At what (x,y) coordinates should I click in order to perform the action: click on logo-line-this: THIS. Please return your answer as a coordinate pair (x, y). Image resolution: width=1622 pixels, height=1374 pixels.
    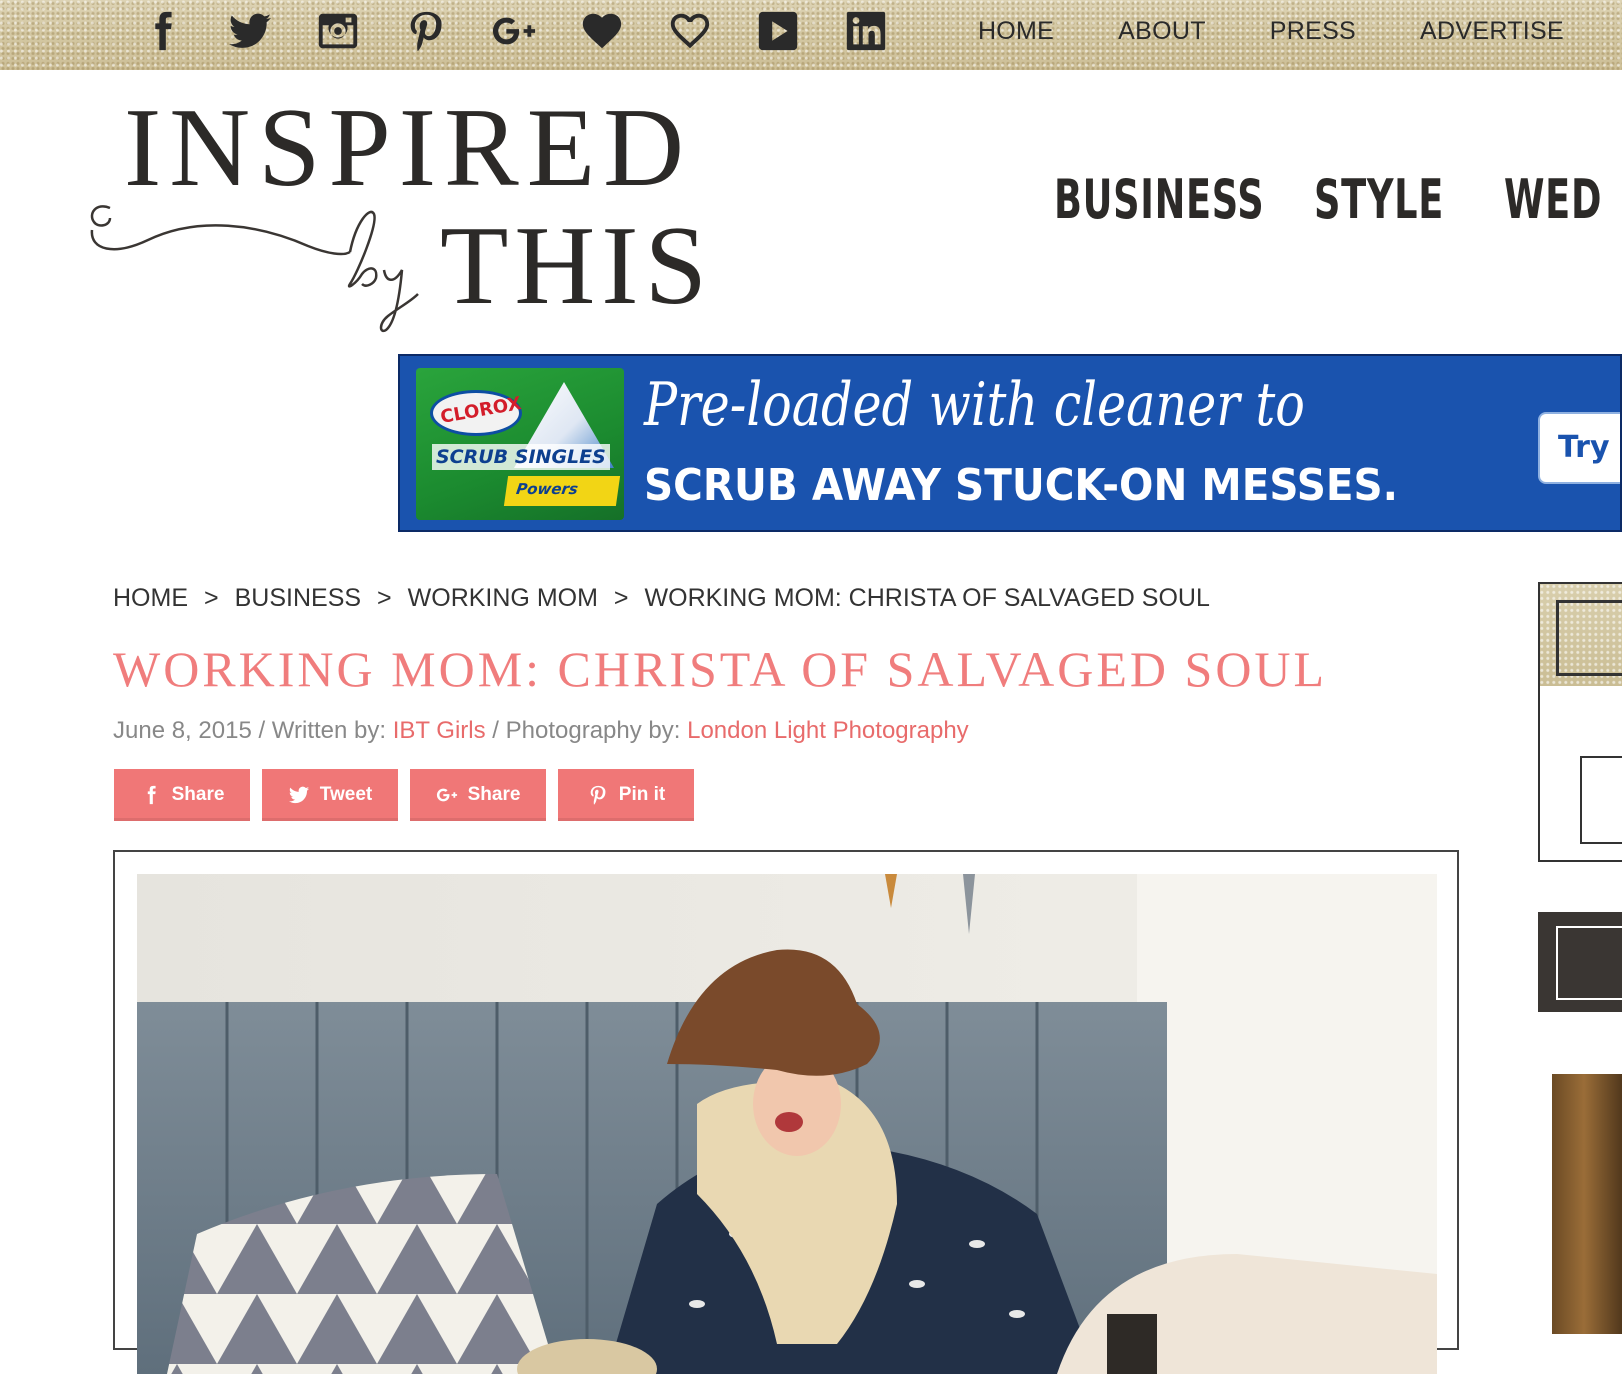
    Looking at the image, I should click on (576, 266).